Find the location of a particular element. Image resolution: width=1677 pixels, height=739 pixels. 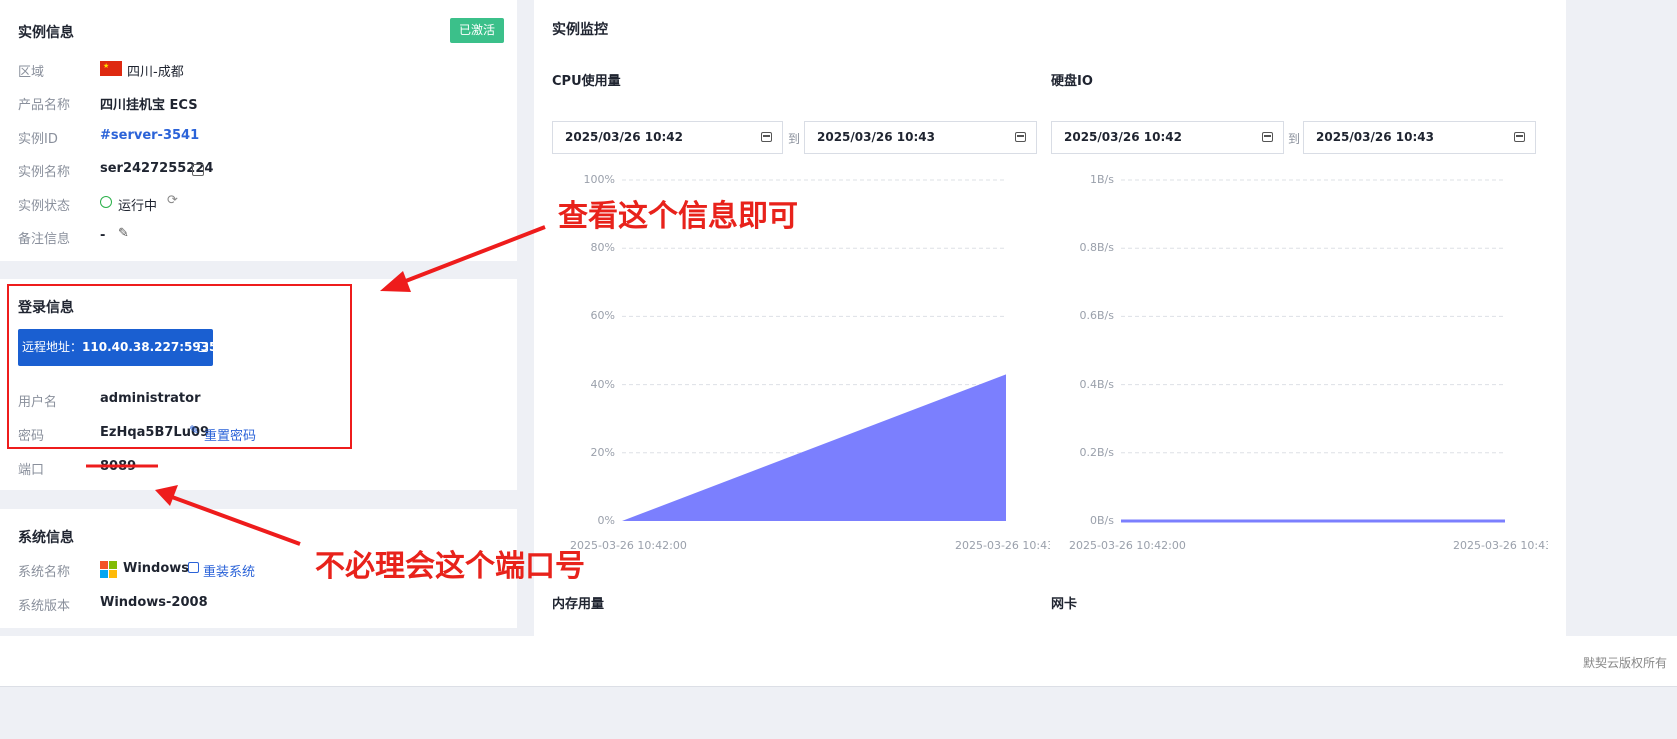

remark-value: - is located at coordinates (103, 235).